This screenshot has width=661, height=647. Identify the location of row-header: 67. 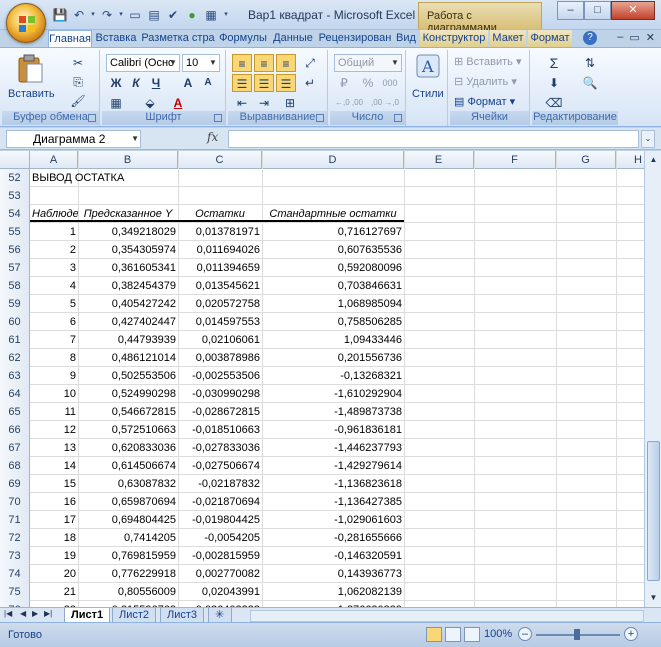
(15, 448).